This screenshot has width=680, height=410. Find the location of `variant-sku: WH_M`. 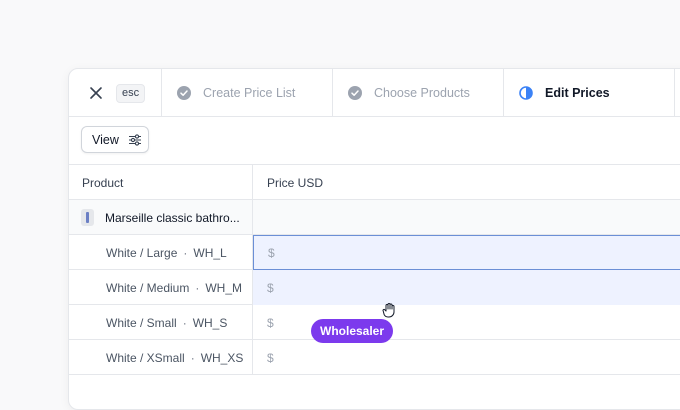

variant-sku: WH_M is located at coordinates (224, 287).